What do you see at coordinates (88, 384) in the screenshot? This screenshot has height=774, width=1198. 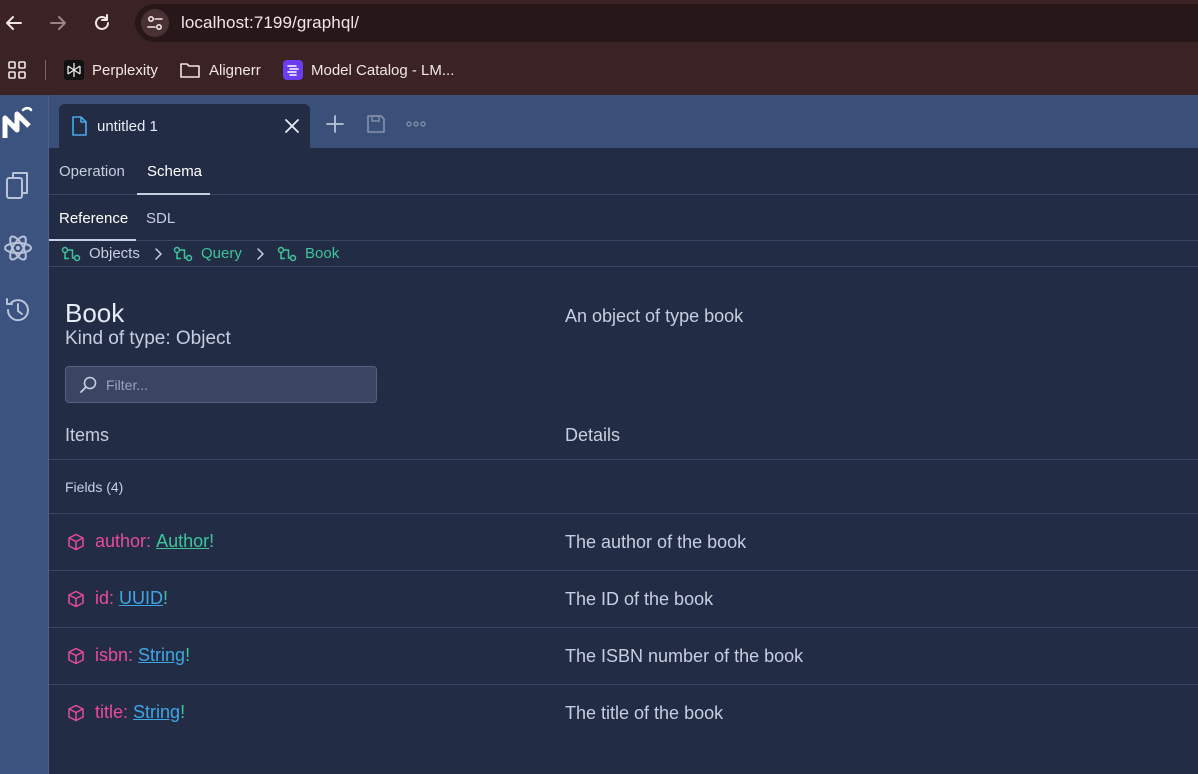 I see `search-icon` at bounding box center [88, 384].